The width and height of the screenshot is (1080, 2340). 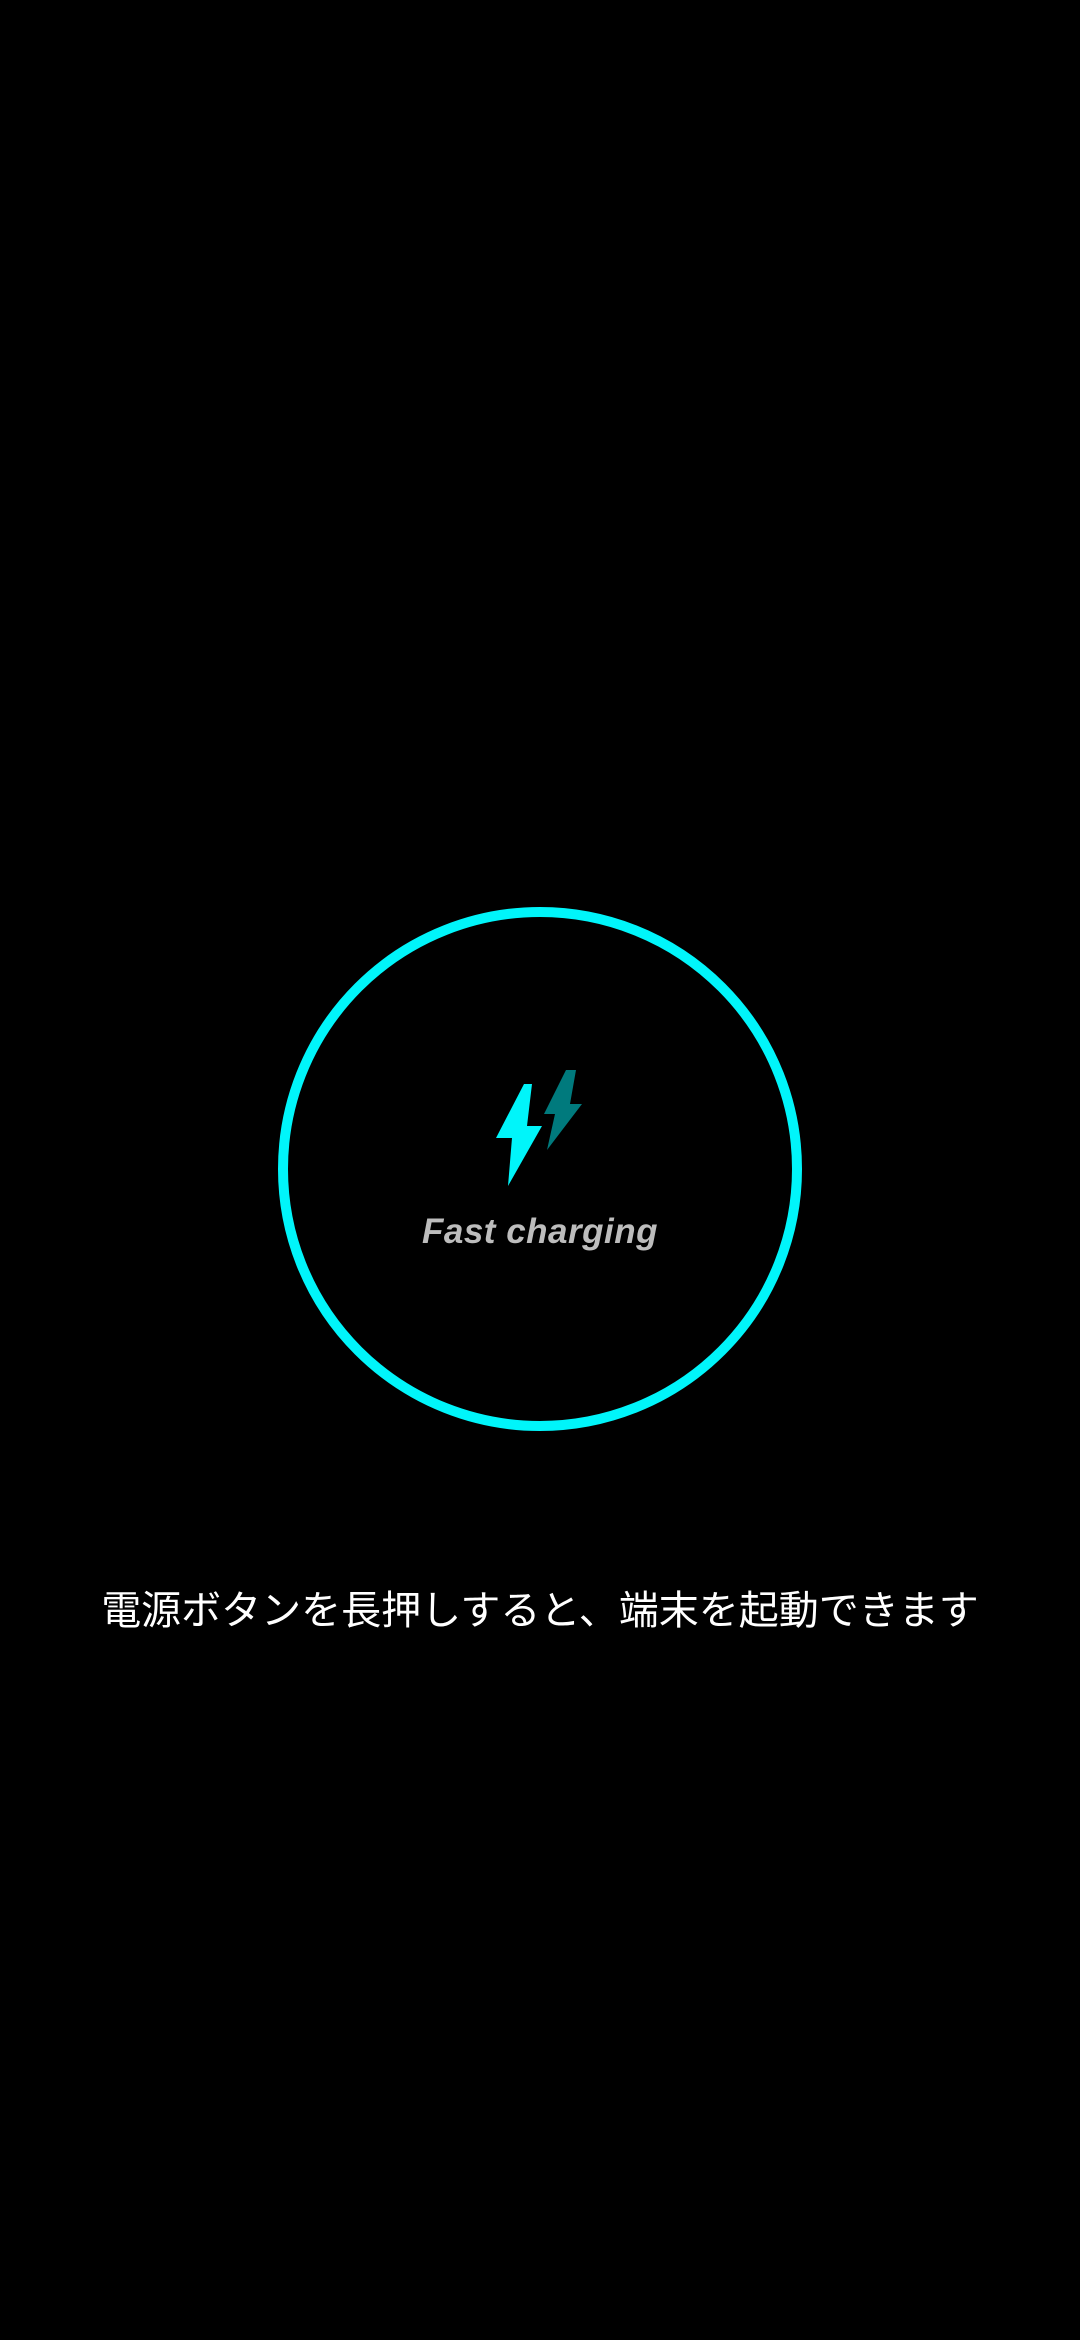 I want to click on bolt-secondary-icon, so click(x=563, y=1110).